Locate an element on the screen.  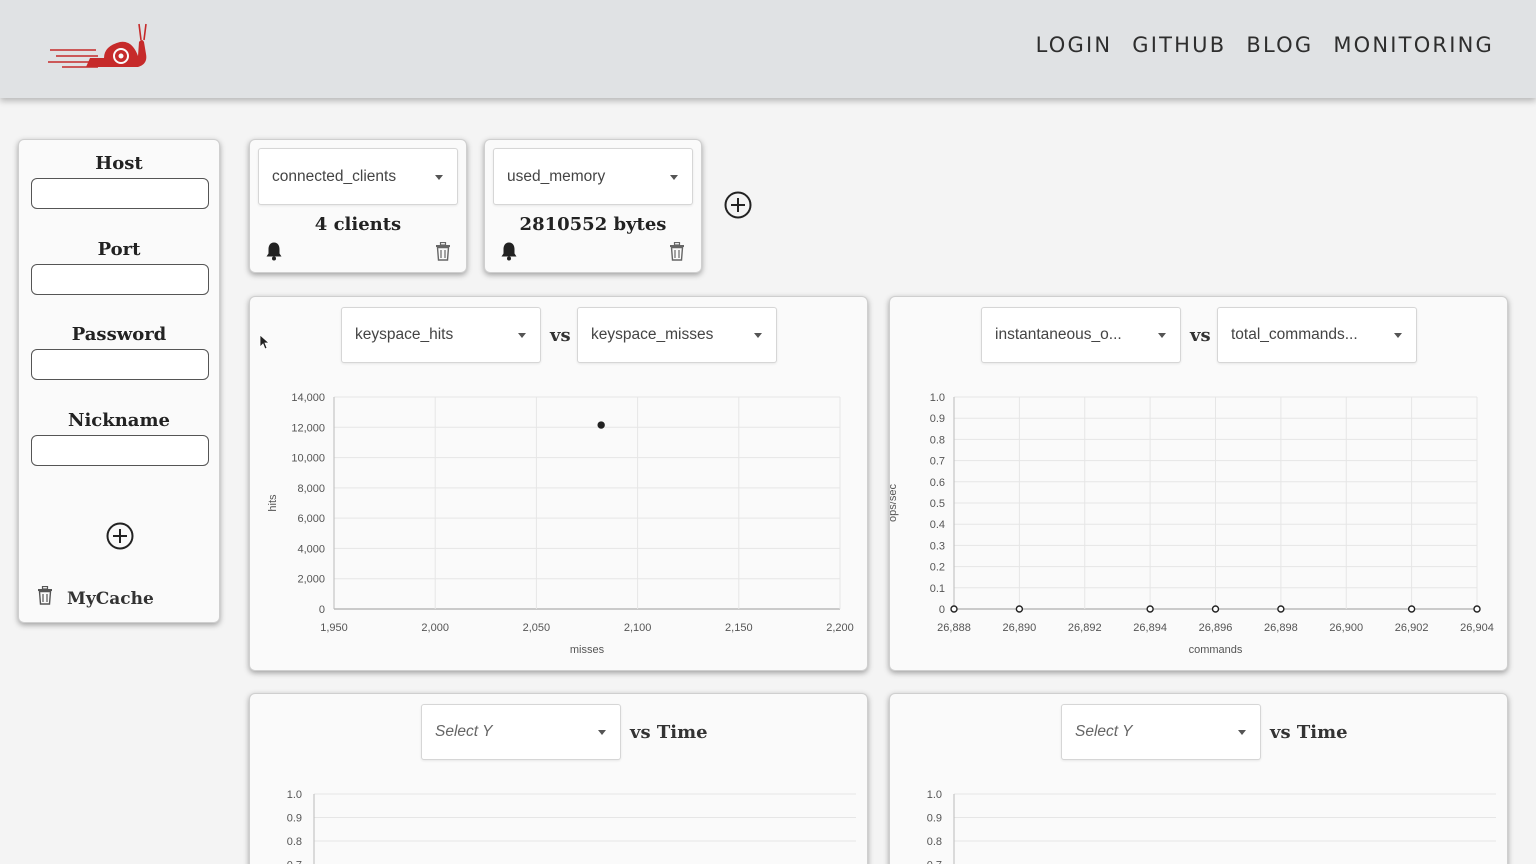
metric-value-1: 4 clients is located at coordinates (358, 224).